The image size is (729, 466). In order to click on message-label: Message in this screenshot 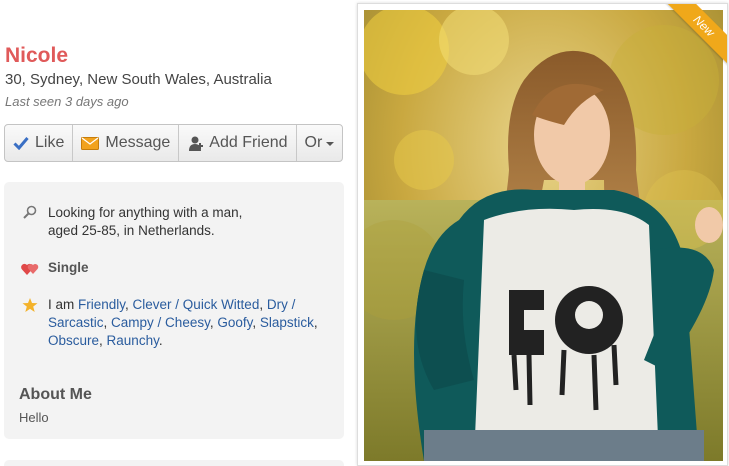, I will do `click(138, 142)`.